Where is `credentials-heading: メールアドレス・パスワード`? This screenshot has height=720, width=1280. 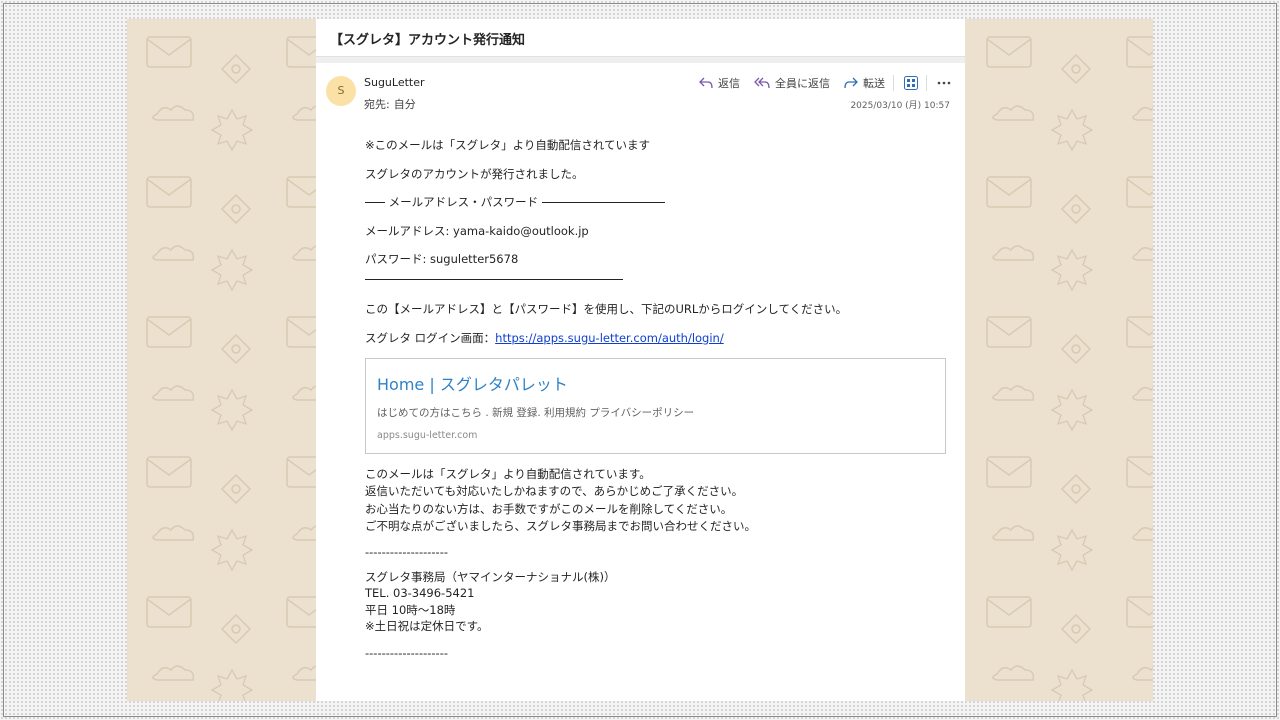
credentials-heading: メールアドレス・パスワード is located at coordinates (655, 208).